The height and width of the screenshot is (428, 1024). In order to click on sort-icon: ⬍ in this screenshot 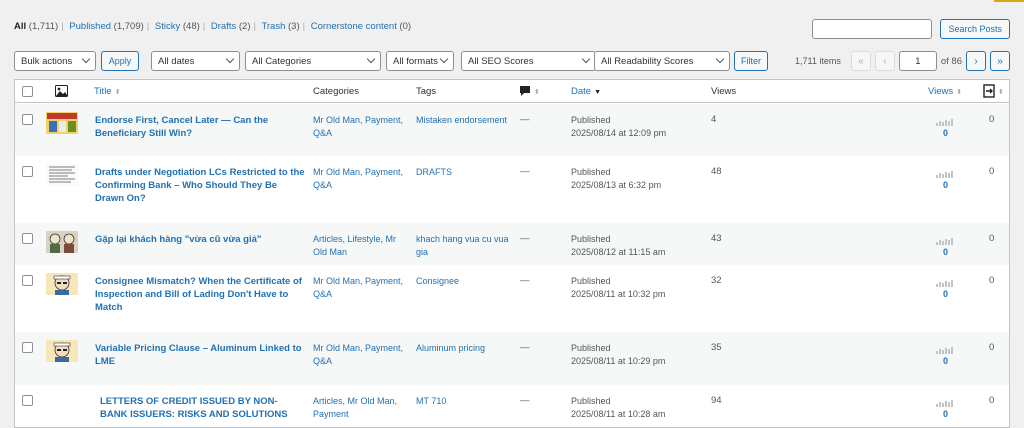, I will do `click(959, 92)`.